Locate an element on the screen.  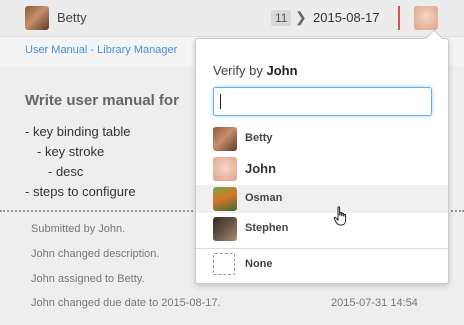
activity-entry: John assigned to Betty. is located at coordinates (88, 279).